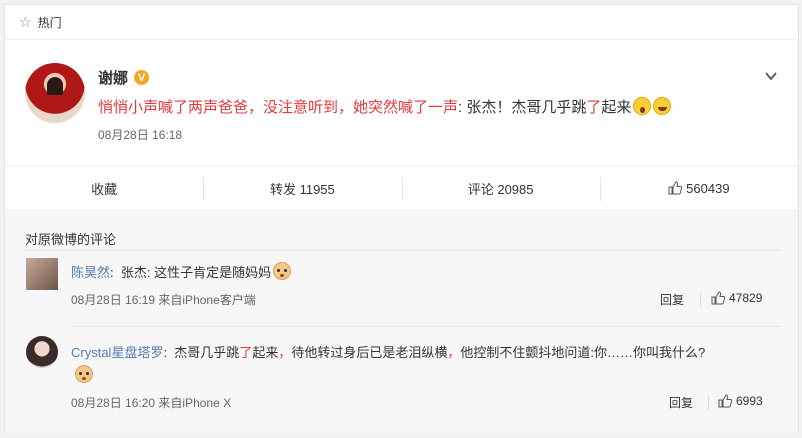  I want to click on comment-label: 评论 20985, so click(500, 189).